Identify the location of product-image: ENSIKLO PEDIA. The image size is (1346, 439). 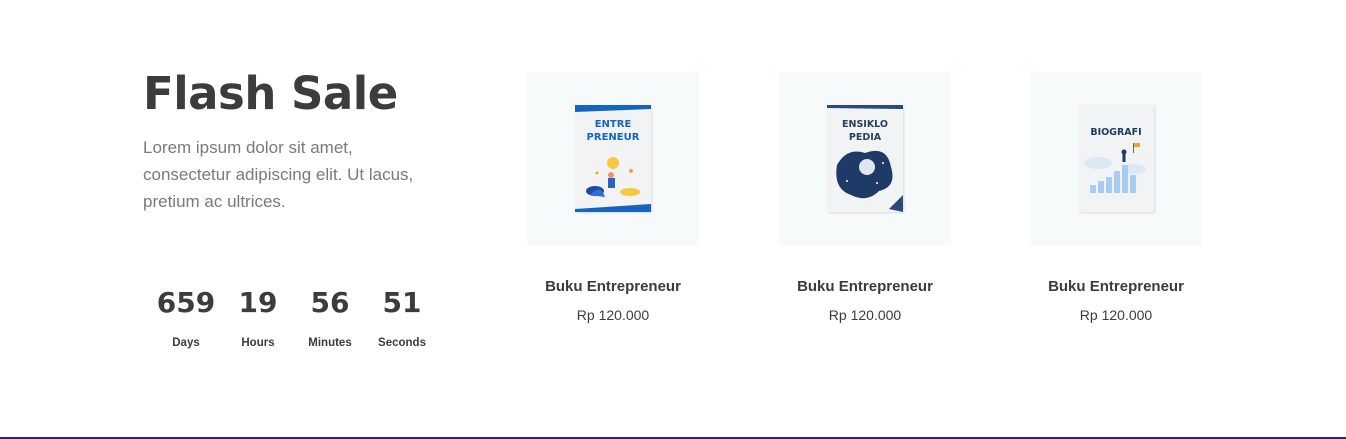
(865, 158).